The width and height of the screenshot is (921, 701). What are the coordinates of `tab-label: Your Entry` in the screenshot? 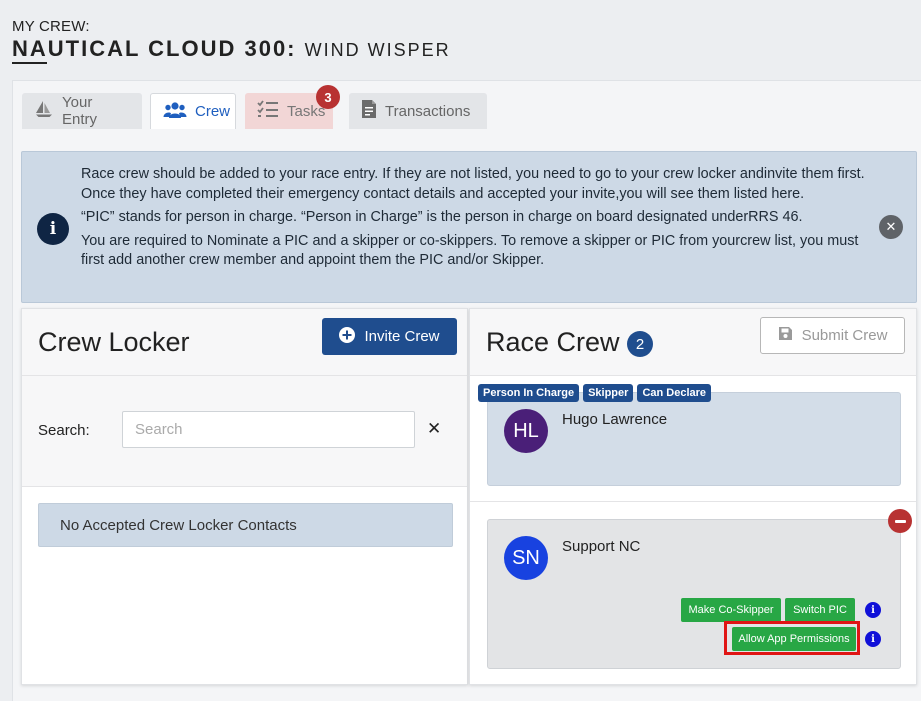 It's located at (80, 111).